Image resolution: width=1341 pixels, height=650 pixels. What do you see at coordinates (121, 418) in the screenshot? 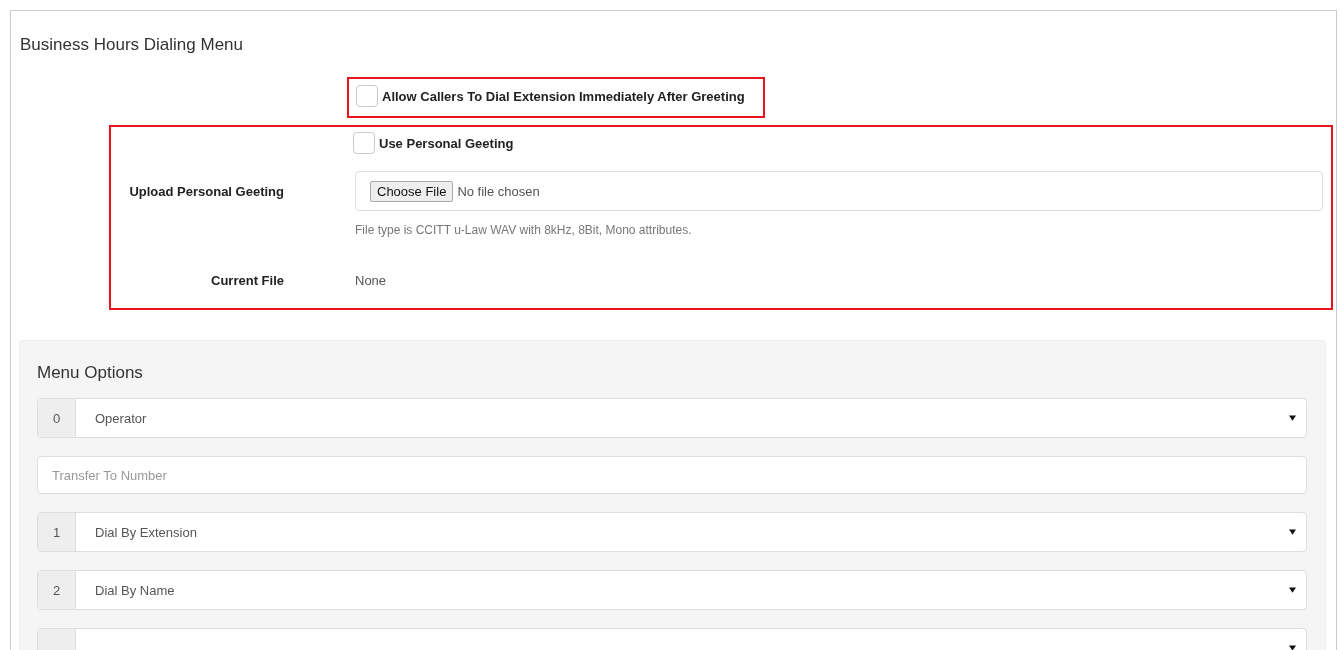
I see `select-value: Operator` at bounding box center [121, 418].